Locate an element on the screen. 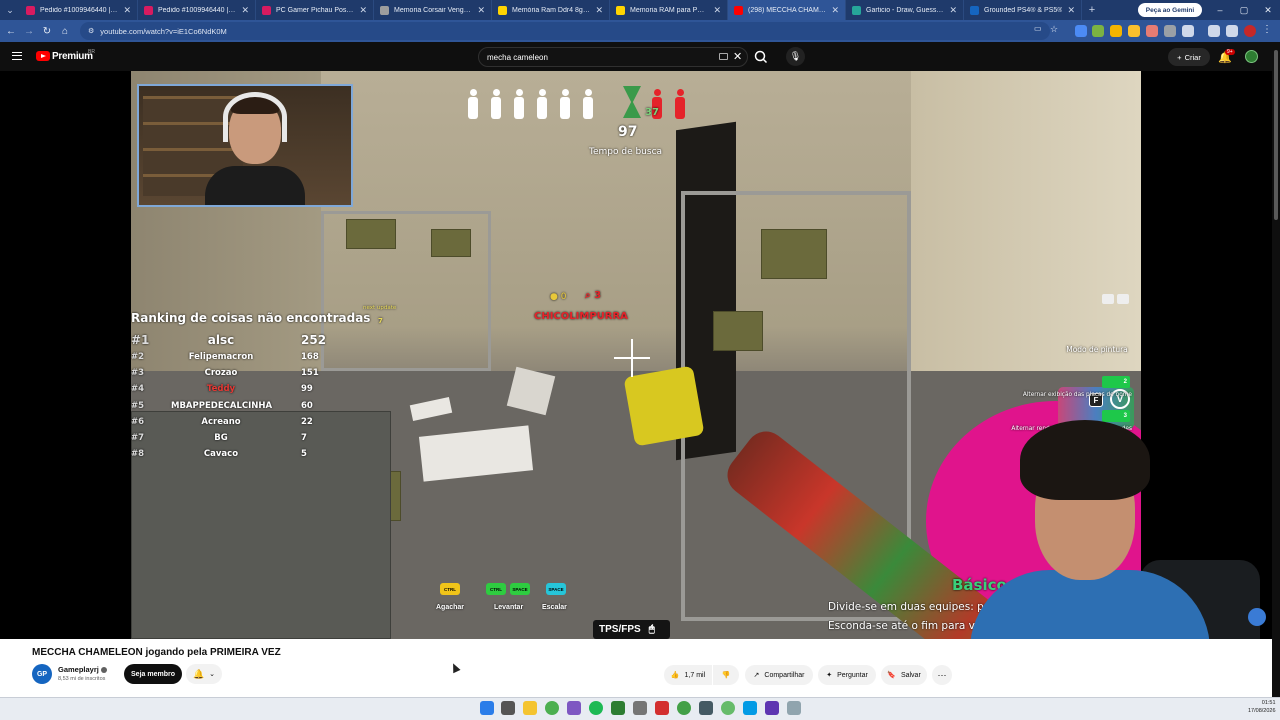 The height and width of the screenshot is (720, 1280). minimize-button: – is located at coordinates (1220, 10).